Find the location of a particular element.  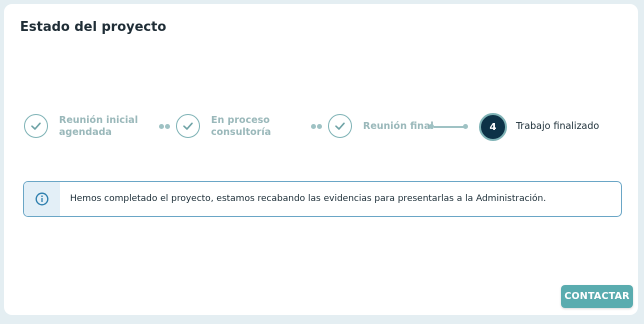

step-1-check-icon is located at coordinates (36, 126).